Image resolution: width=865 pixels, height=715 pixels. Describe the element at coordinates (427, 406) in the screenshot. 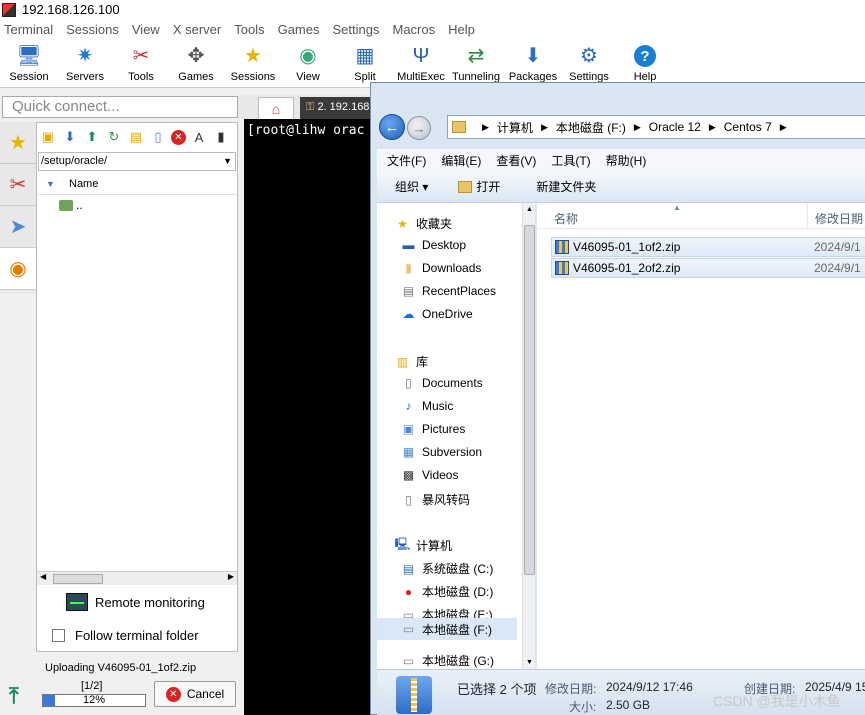

I see `nav-music: ♪ Music` at that location.